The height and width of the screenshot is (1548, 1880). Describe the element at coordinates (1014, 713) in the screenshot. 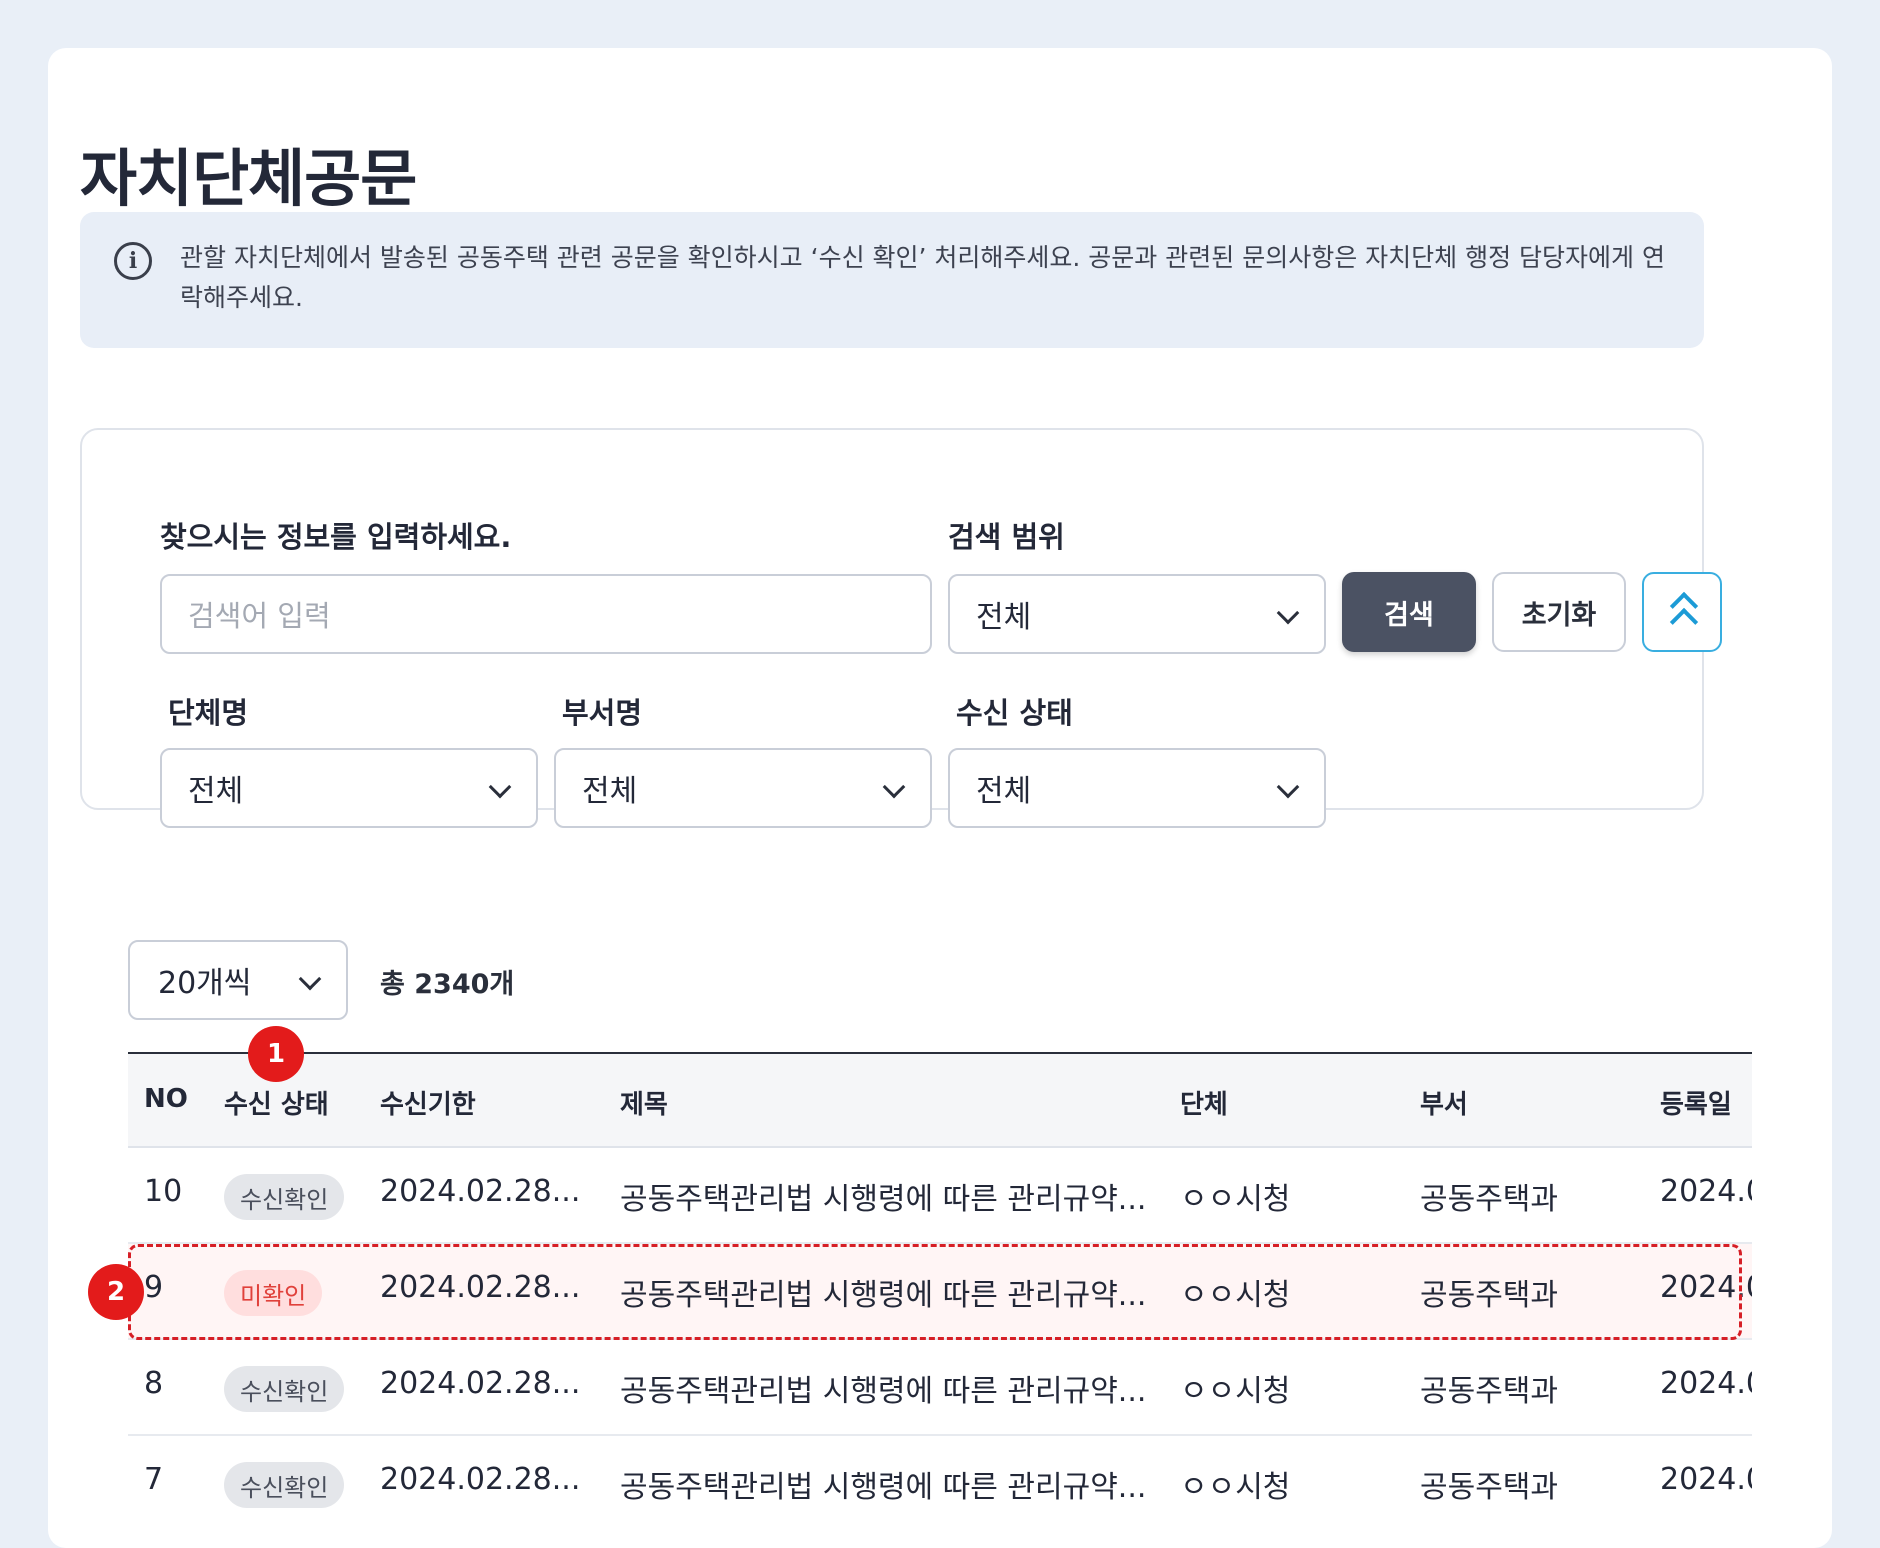

I see `status-label: 수신 상태` at that location.